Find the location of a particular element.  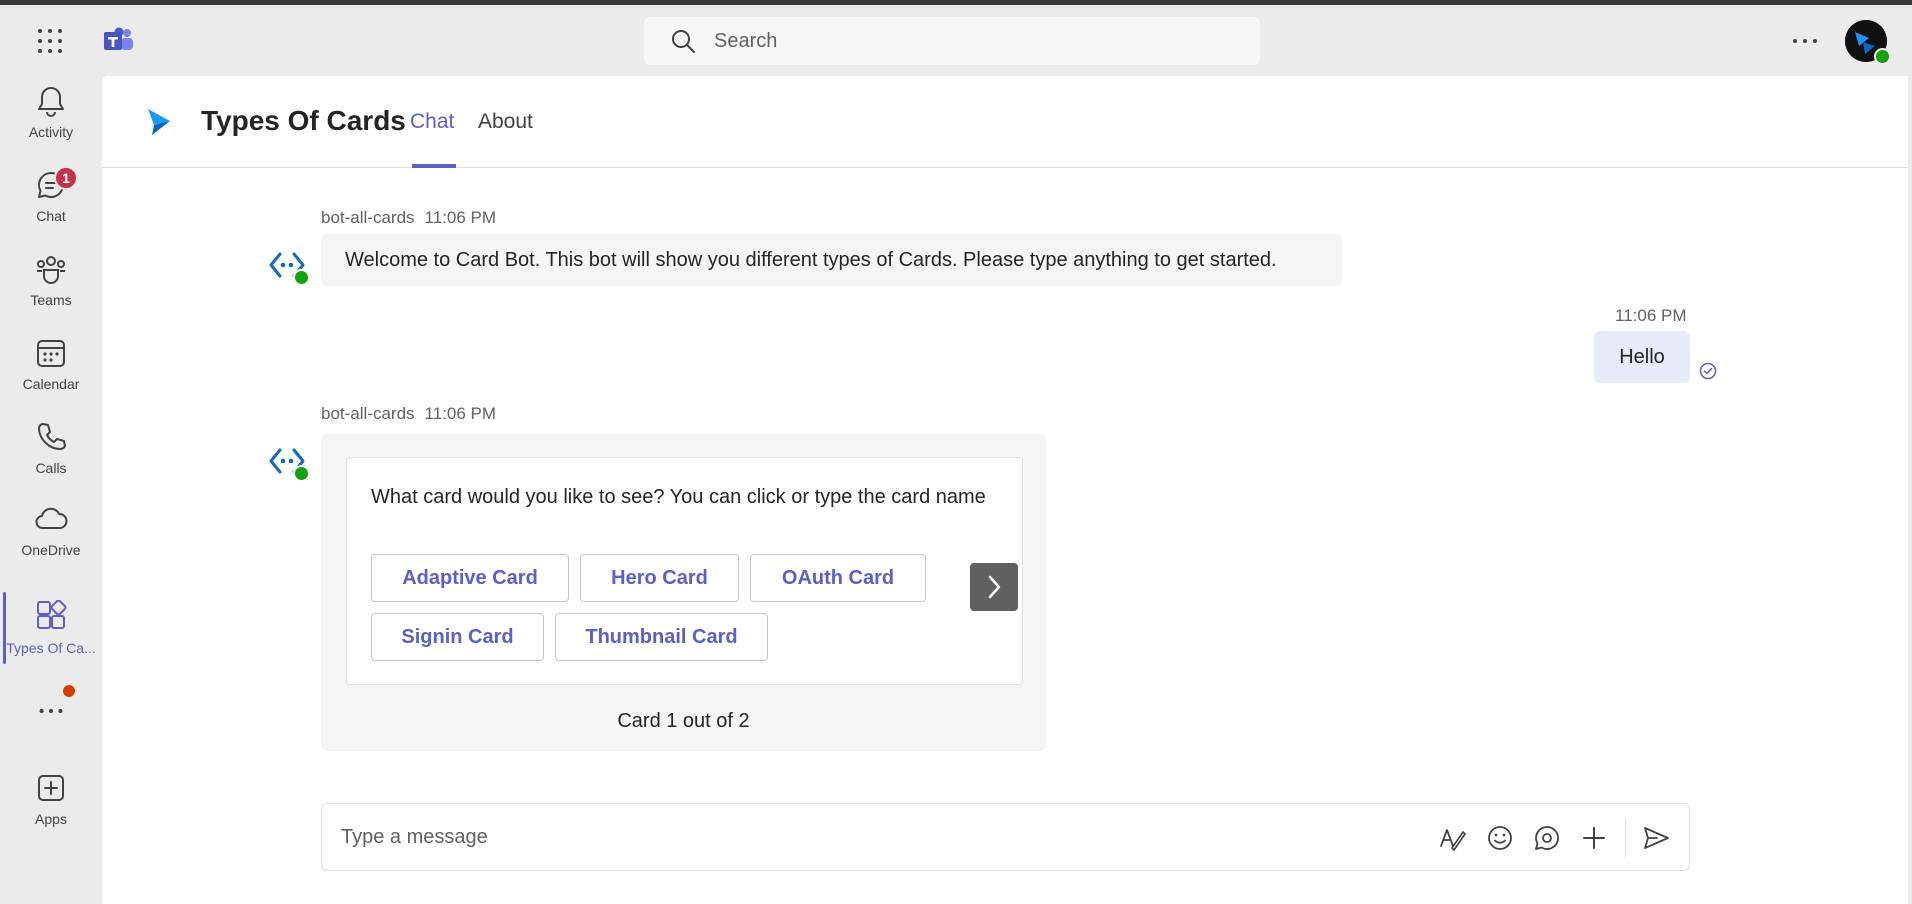

rail-item-chat: 1 Chat is located at coordinates (51, 200).